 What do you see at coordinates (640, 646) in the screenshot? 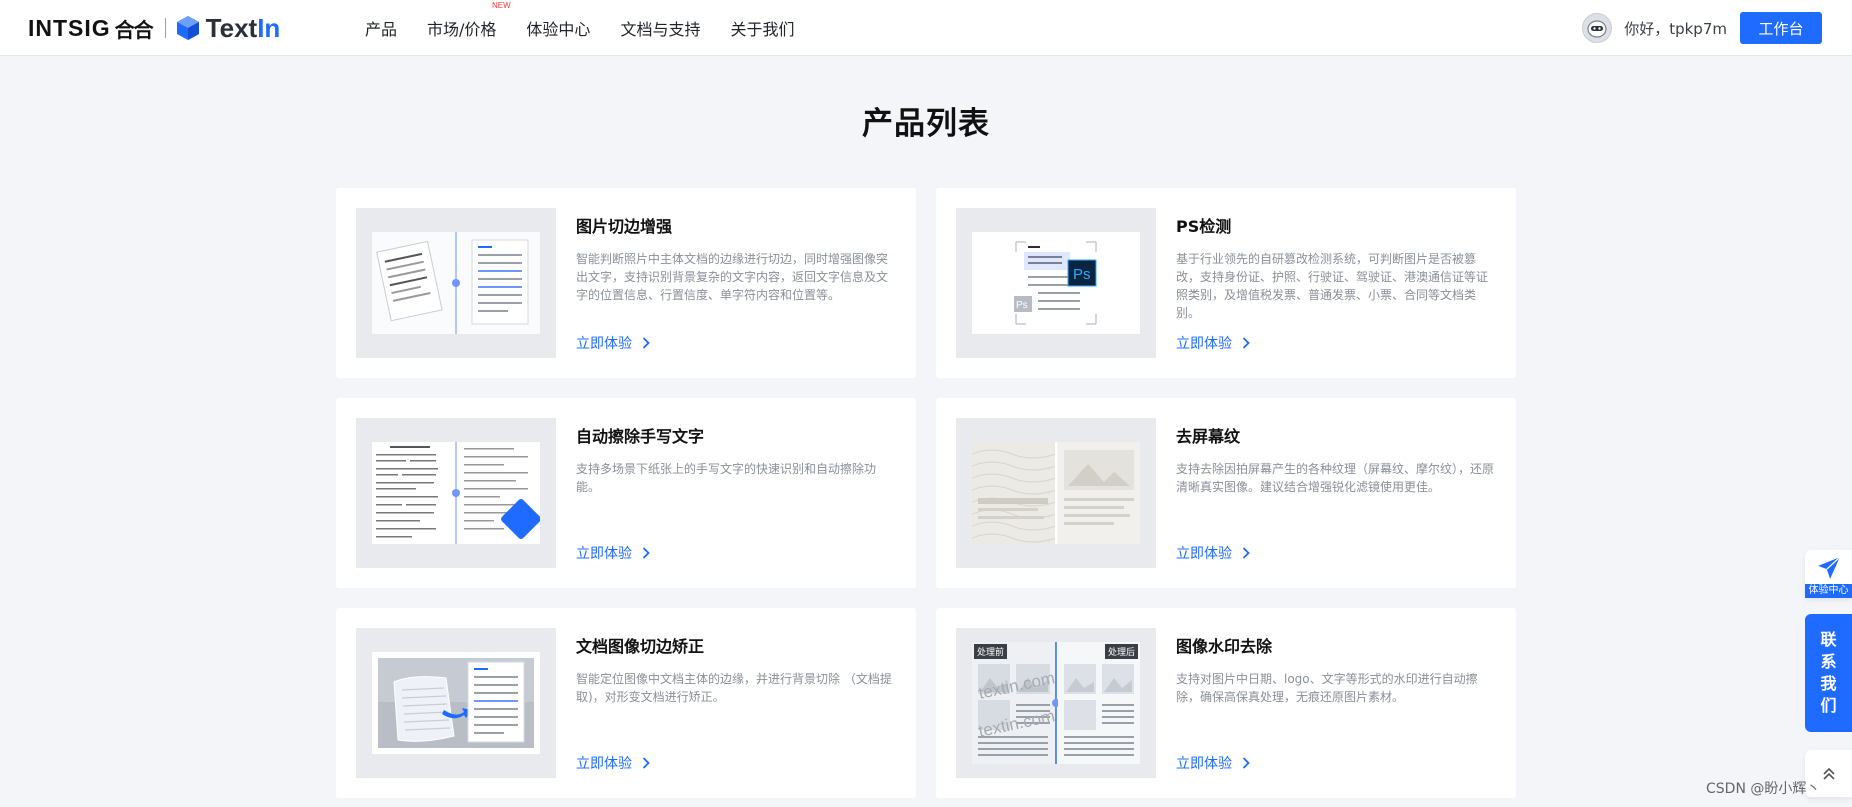
I see `card-title: 文档图像切边矫正` at bounding box center [640, 646].